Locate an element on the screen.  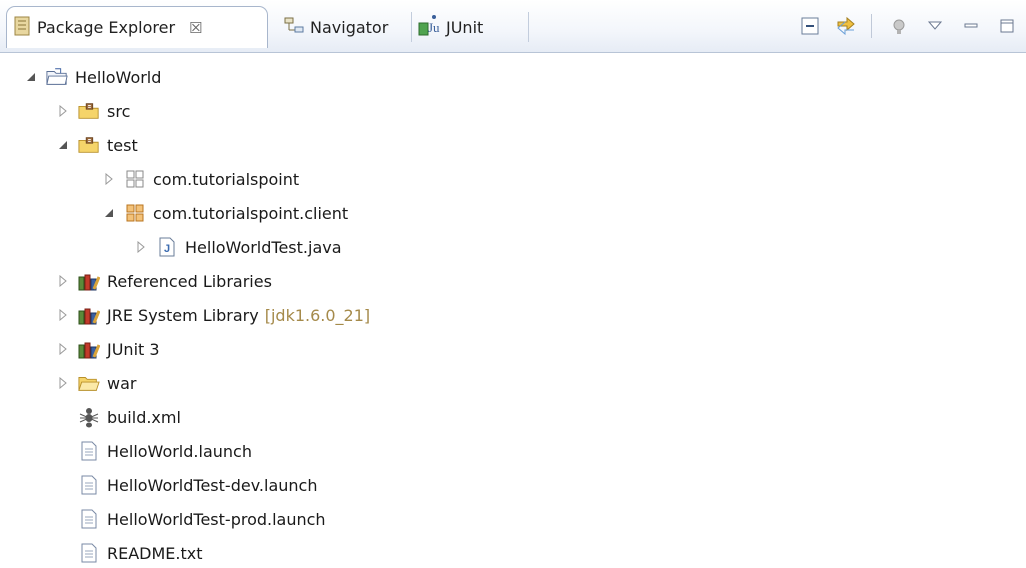
toolbar-separator is located at coordinates (871, 26).